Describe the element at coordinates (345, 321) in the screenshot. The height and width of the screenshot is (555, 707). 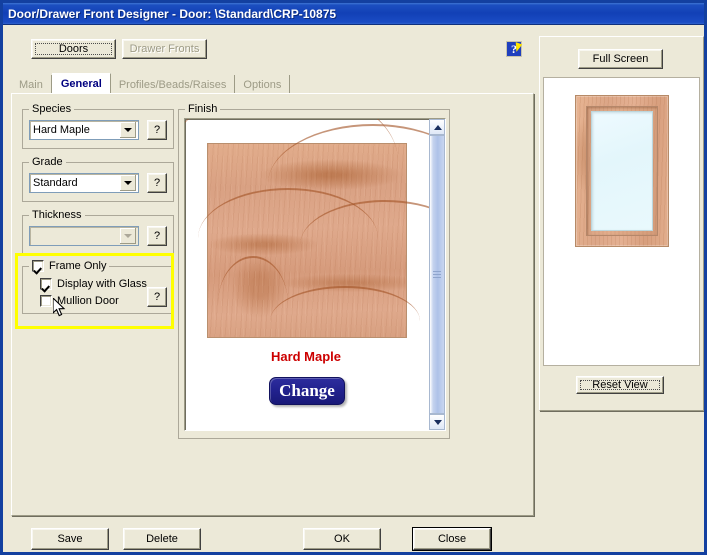
I see `wood-vein` at that location.